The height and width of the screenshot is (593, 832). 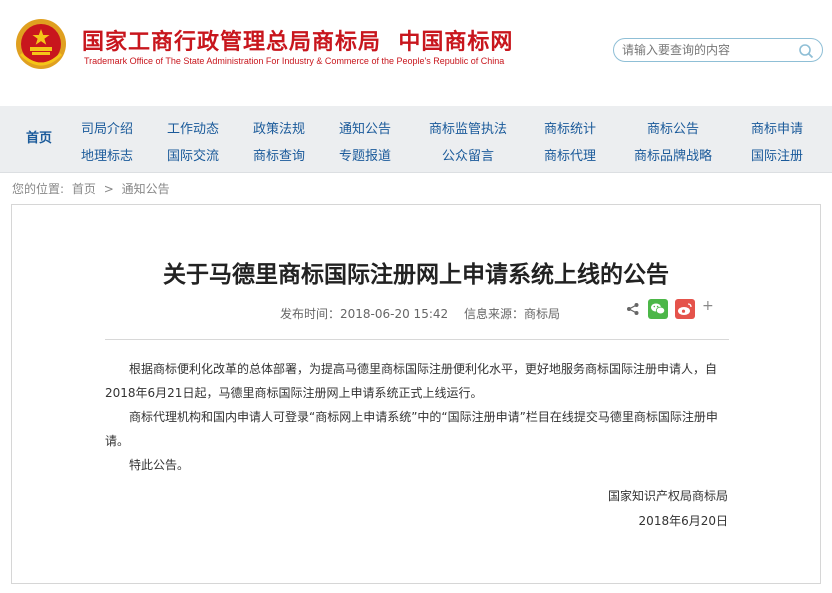 I want to click on nav-column: 司局介绍 地理标志, so click(x=107, y=143).